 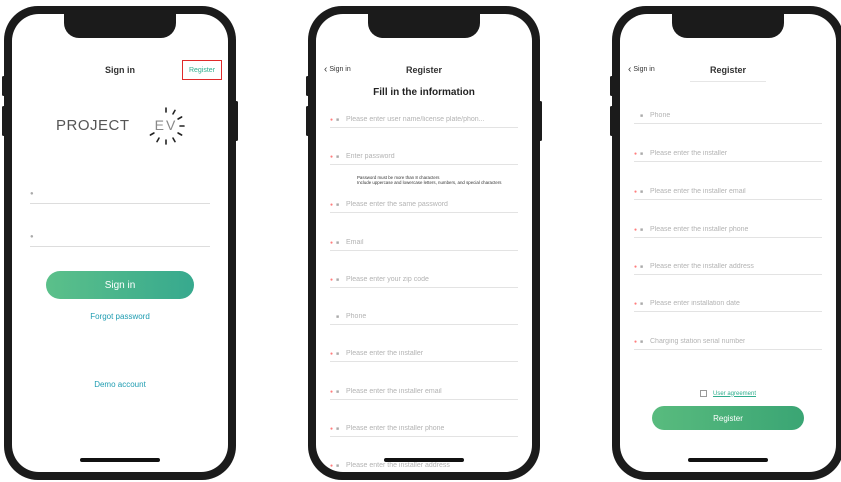 I want to click on form-field: ● ■ Please enter your zip code, so click(x=424, y=280).